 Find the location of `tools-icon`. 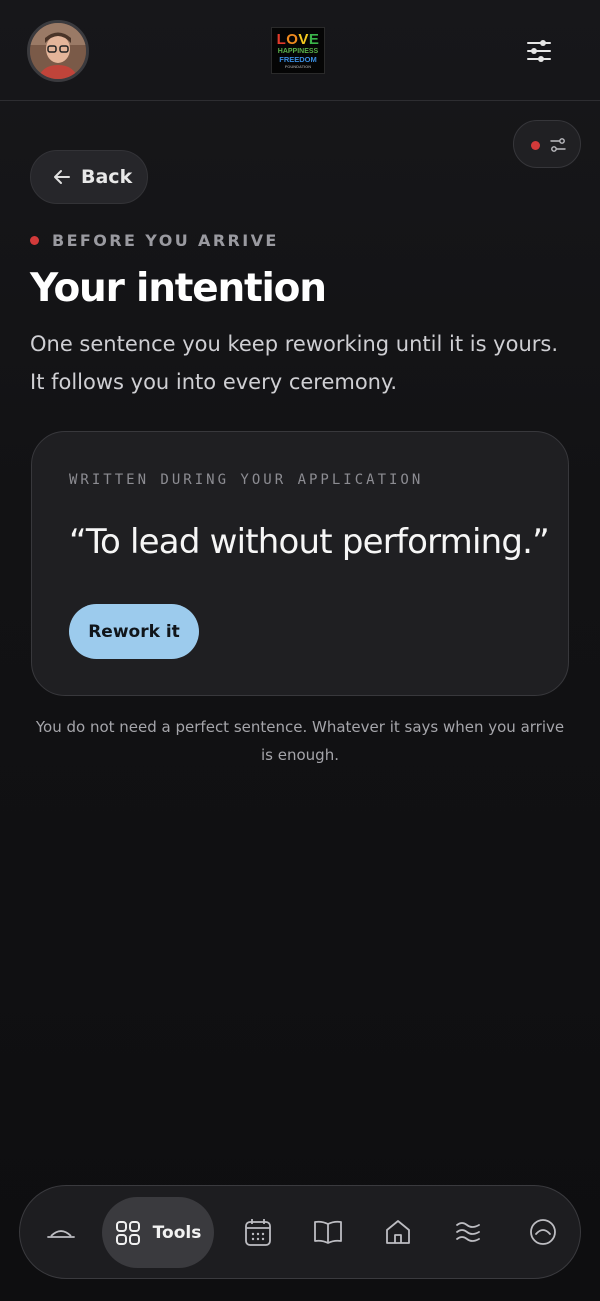

tools-icon is located at coordinates (127, 1232).